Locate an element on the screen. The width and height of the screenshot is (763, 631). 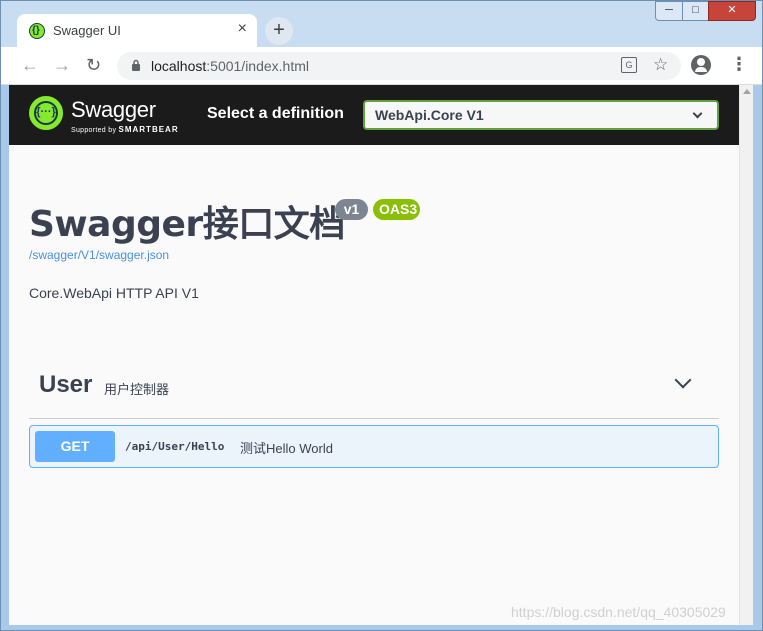
title-bar: Swagger UI × + ─ □ ✕ is located at coordinates (381, 24).